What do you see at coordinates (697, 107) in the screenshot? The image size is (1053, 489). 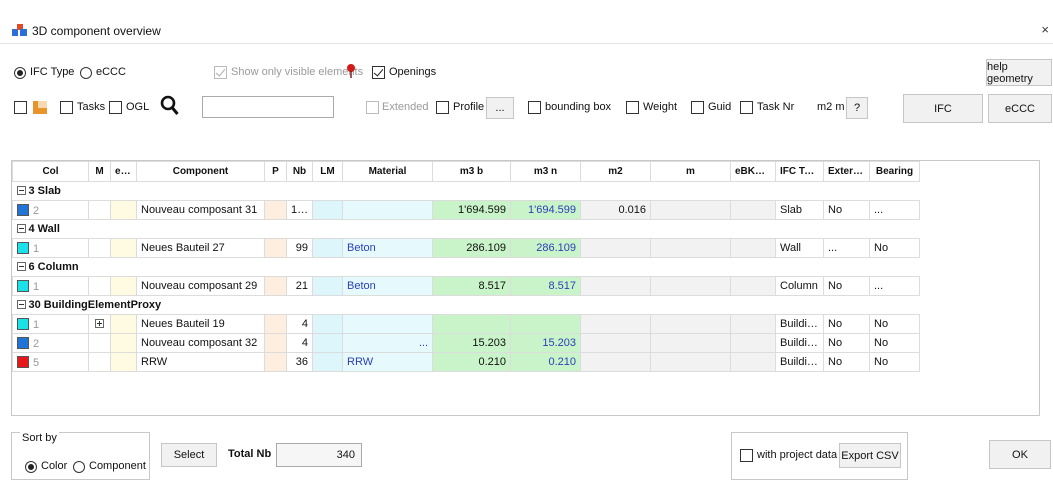 I see `guid-checkbox` at bounding box center [697, 107].